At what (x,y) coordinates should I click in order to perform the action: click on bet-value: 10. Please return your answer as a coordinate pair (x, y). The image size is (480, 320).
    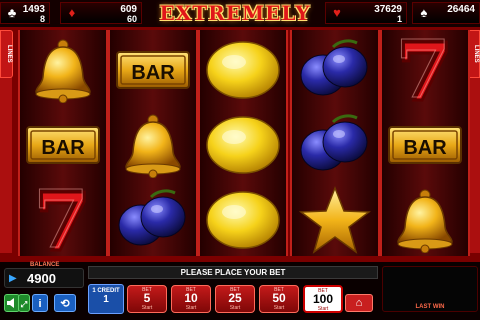
    Looking at the image, I should click on (191, 298).